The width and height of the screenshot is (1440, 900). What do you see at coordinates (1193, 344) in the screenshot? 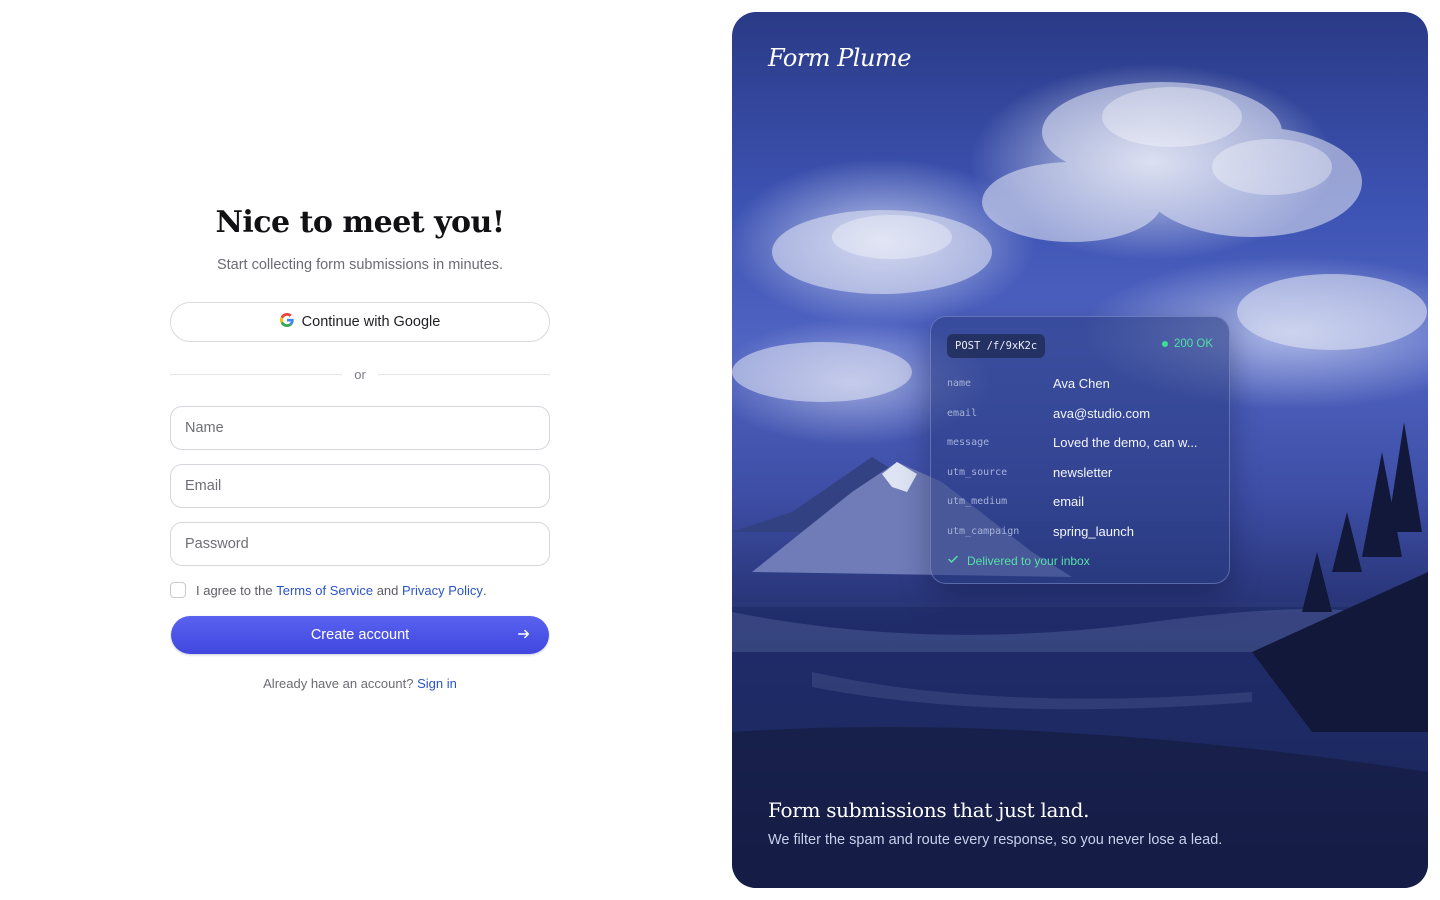
I see `status-label: 200 OK` at bounding box center [1193, 344].